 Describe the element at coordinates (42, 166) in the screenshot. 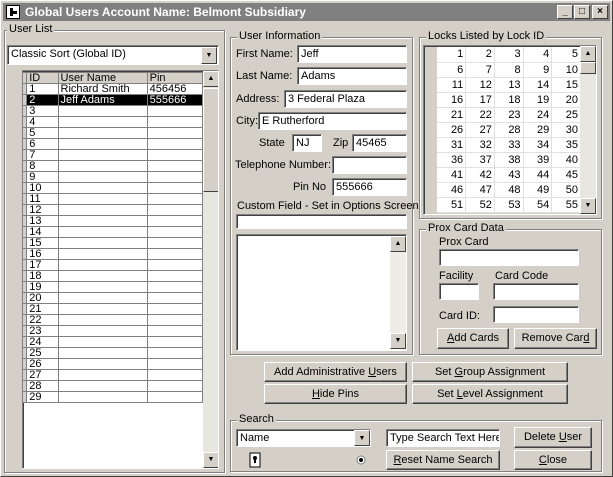

I see `user-id-cell: 8` at that location.